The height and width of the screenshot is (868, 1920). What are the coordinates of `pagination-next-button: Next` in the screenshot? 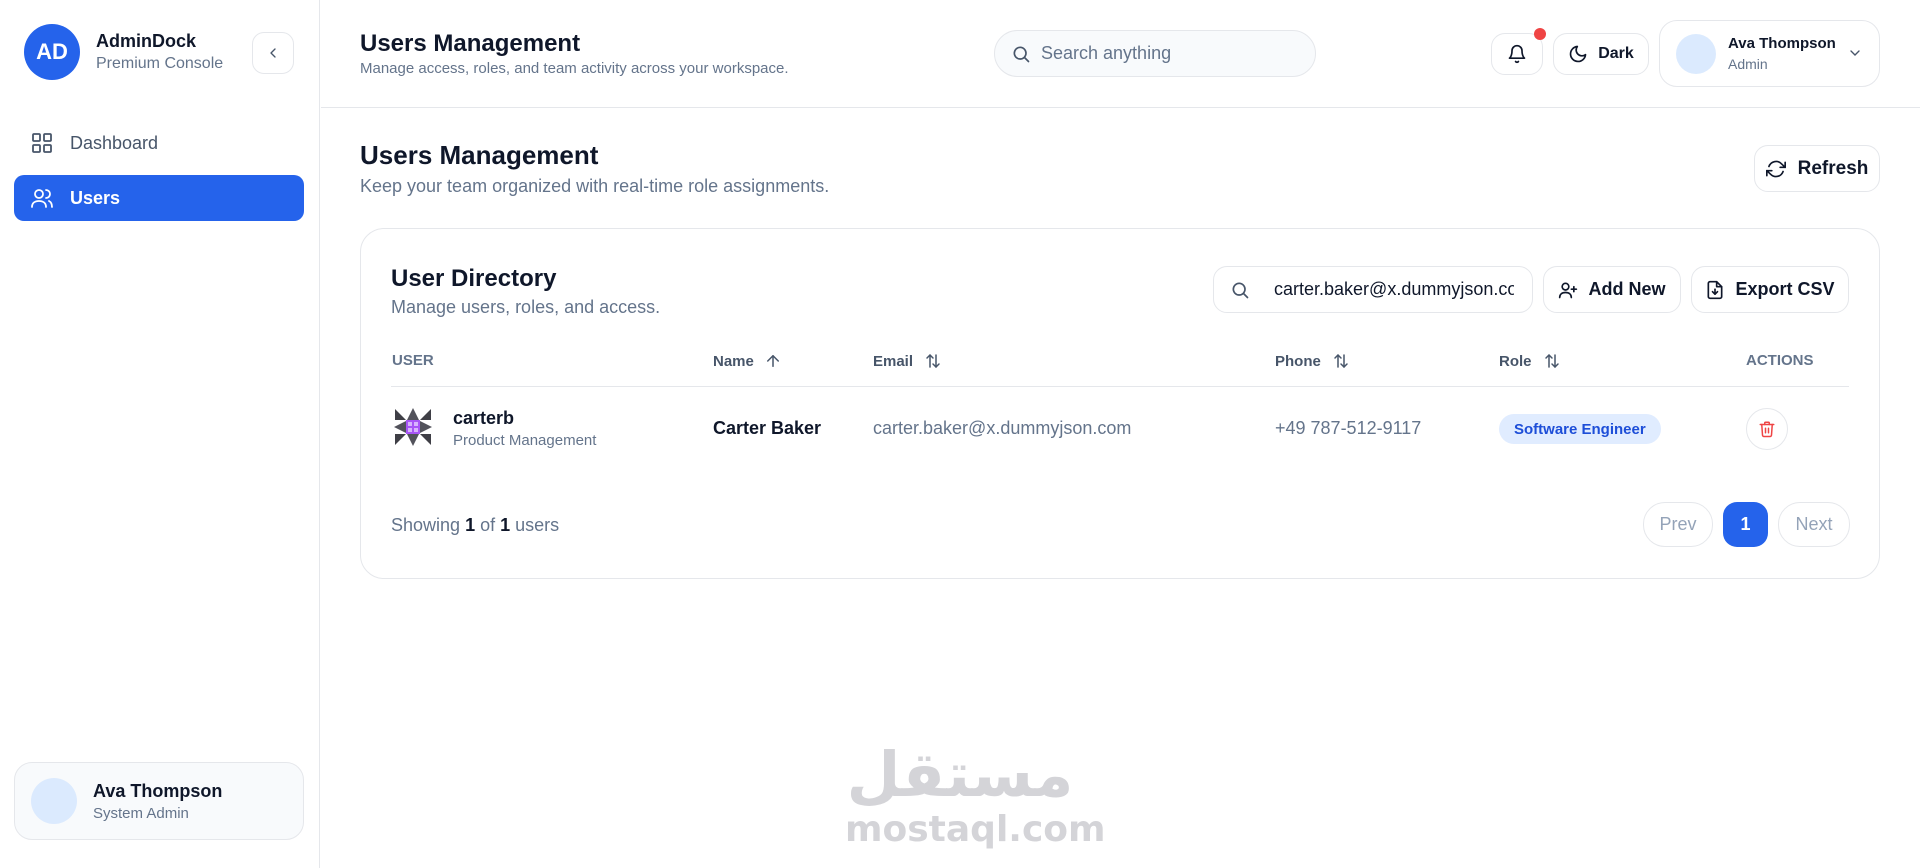 It's located at (1814, 524).